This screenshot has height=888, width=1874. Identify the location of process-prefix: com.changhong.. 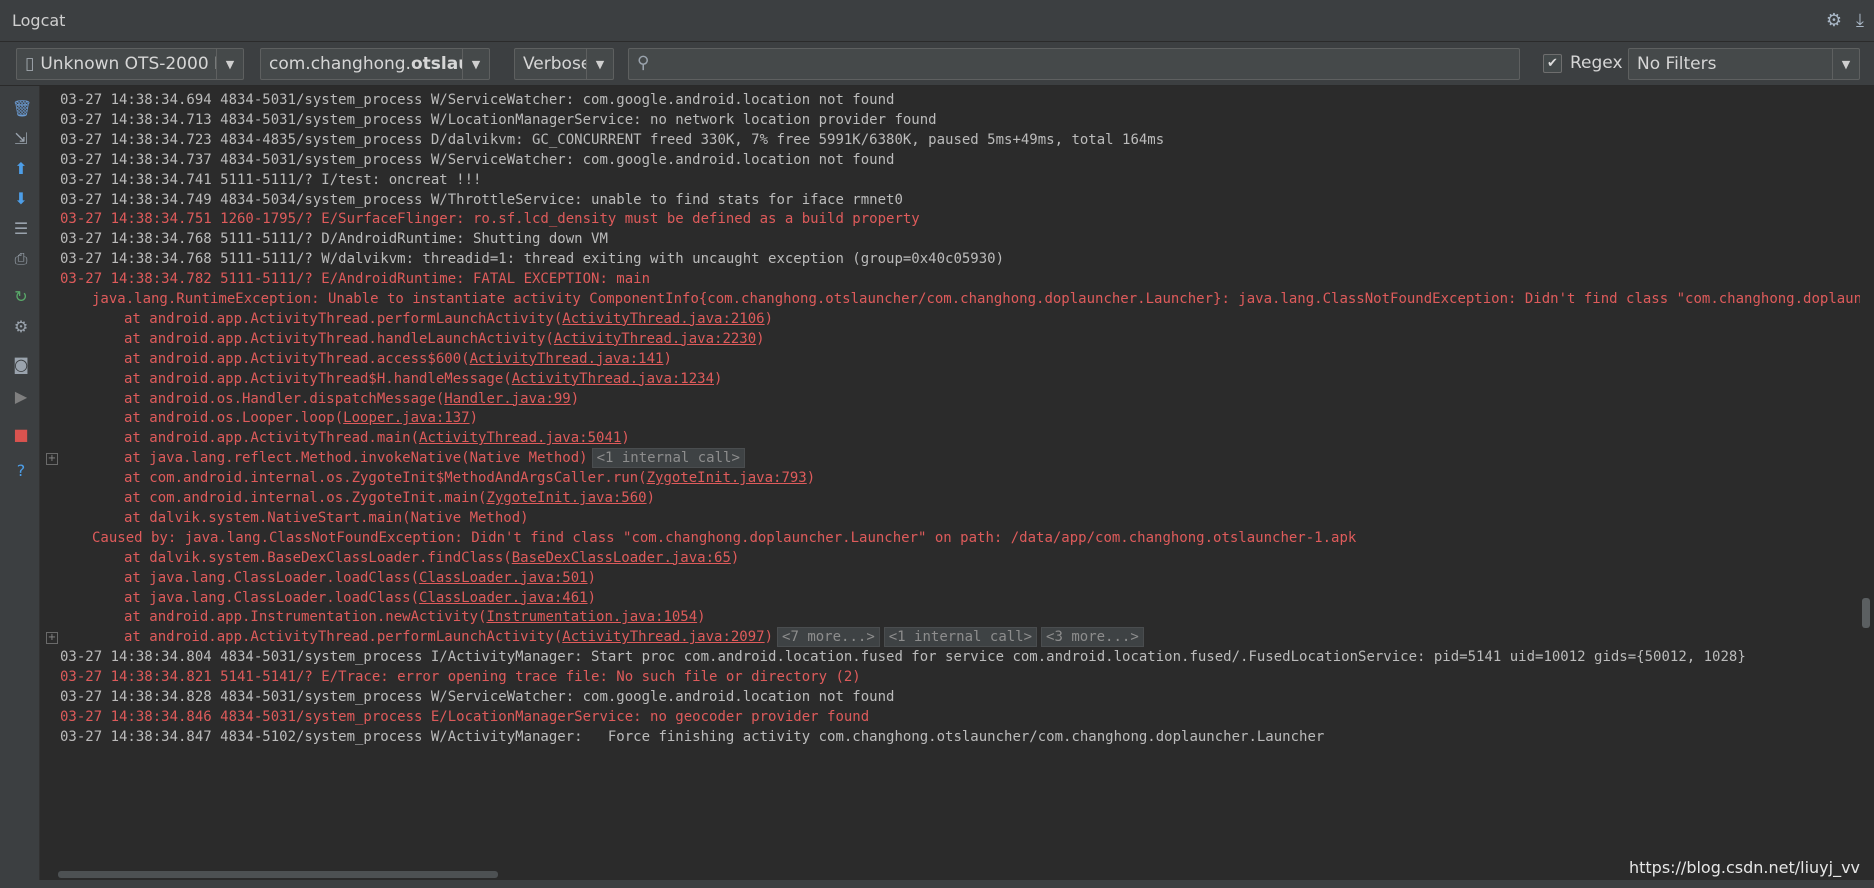
(340, 64).